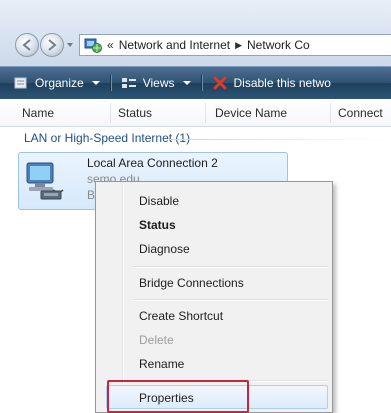  I want to click on column-header-device-name: Device Name, so click(251, 113).